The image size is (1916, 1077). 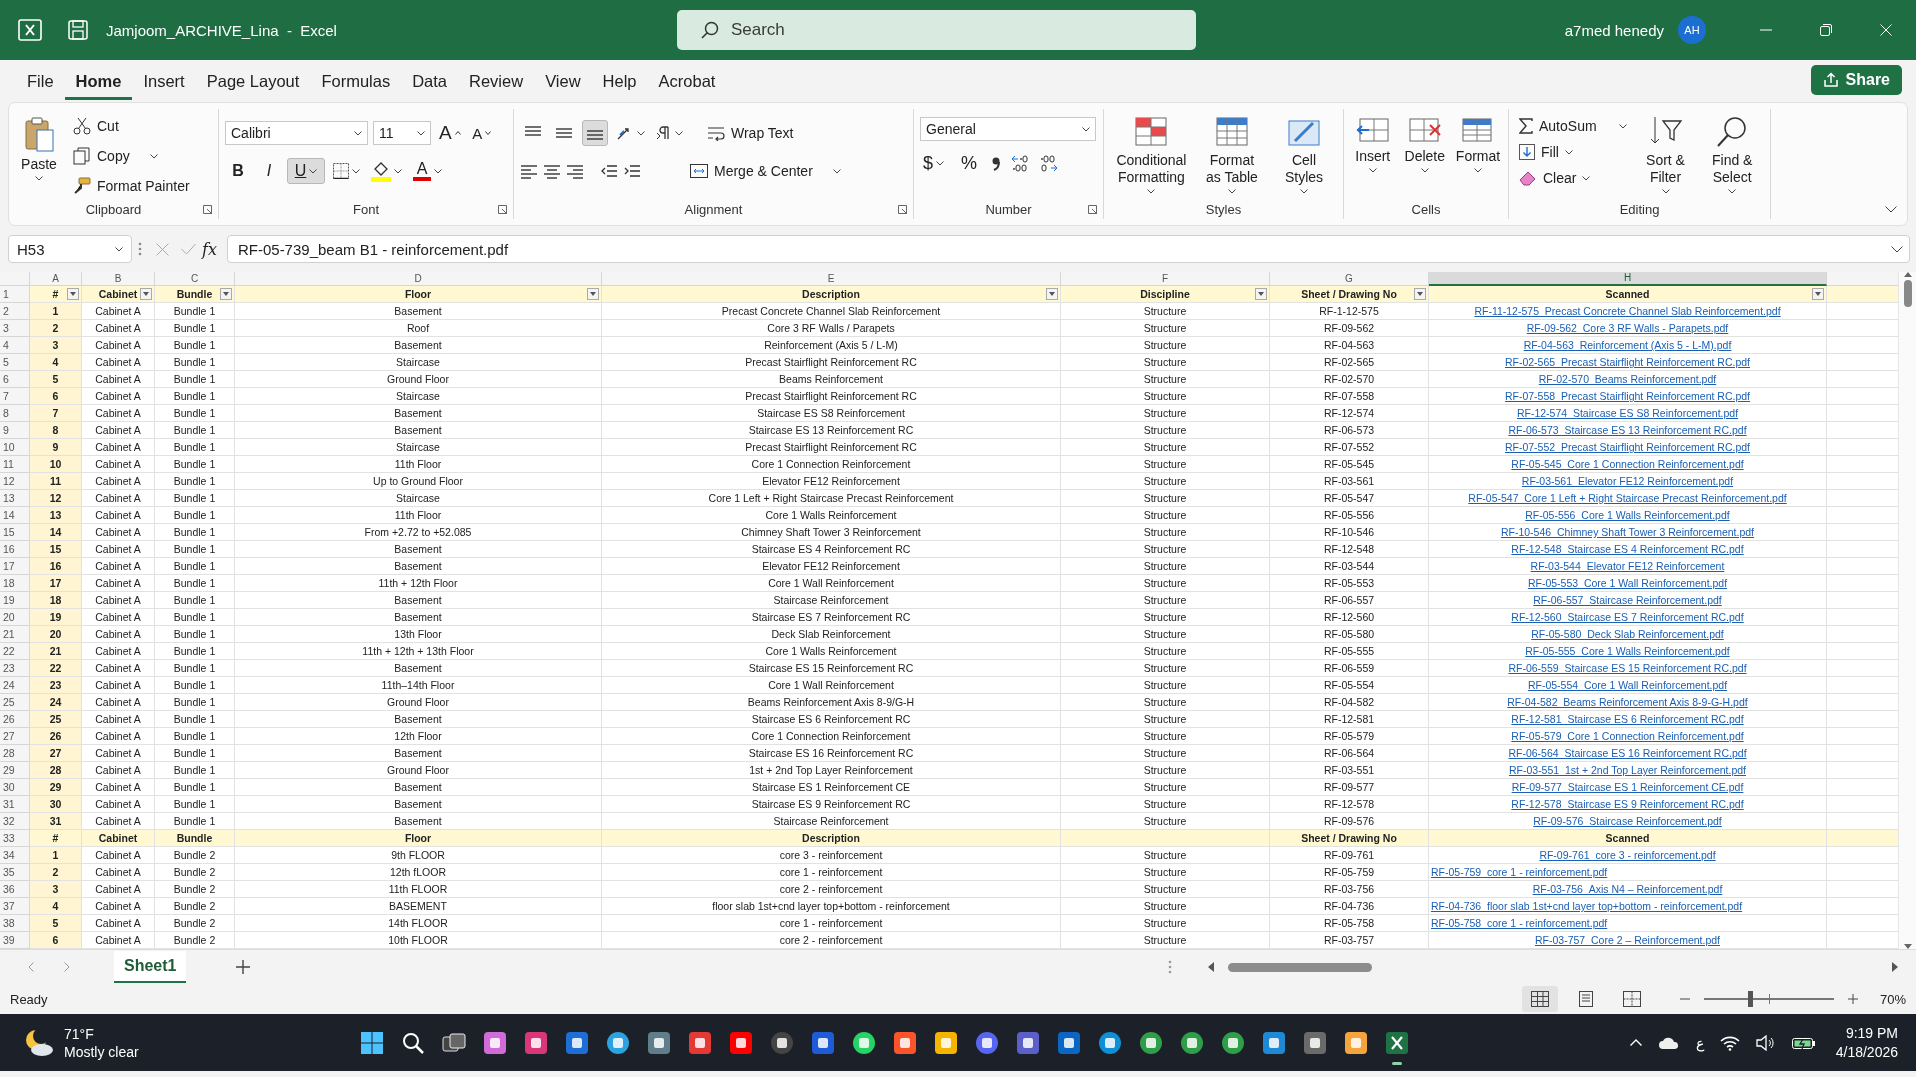 I want to click on file-link: RF-05-556_Core 1 Walls Reinforcement.pdf, so click(x=1627, y=515).